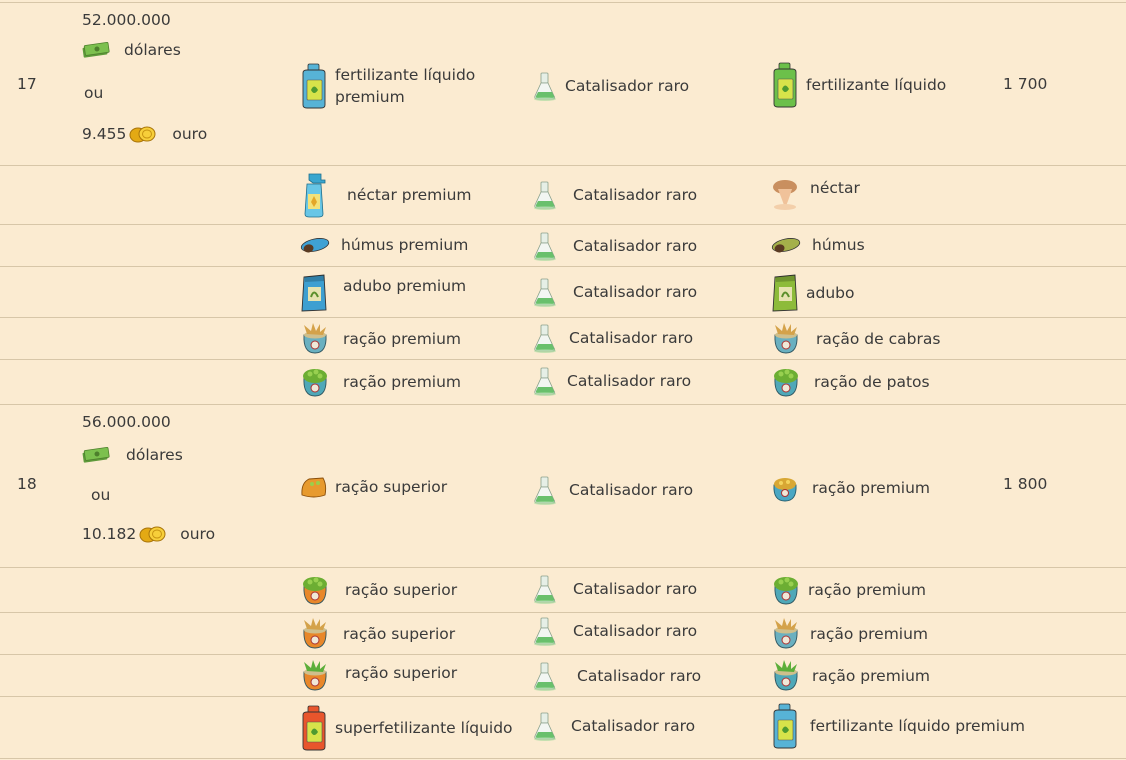 Image resolution: width=1126 pixels, height=760 pixels. I want to click on ingredient-a: superfetilizante líquido, so click(406, 728).